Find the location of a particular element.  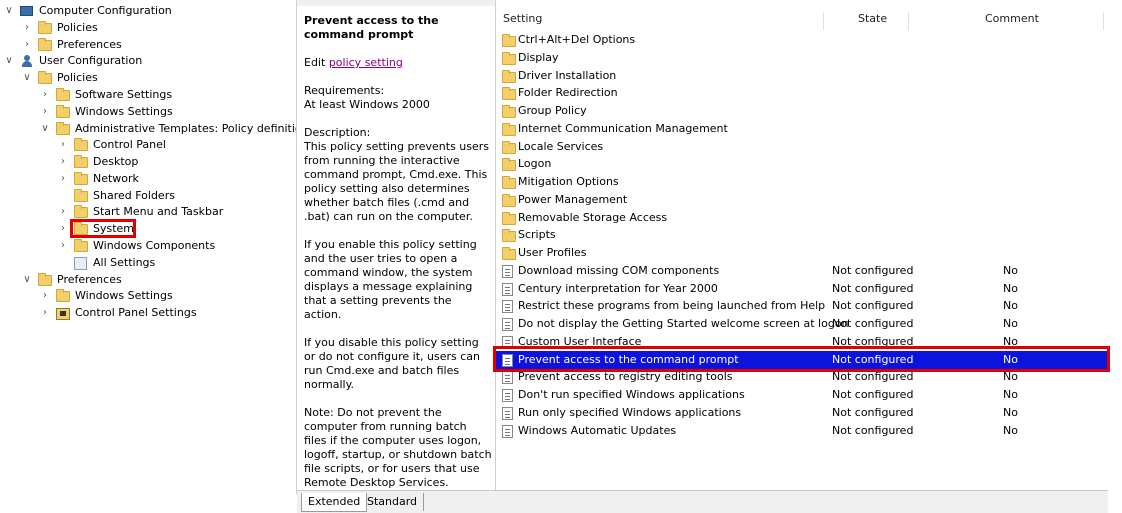

column-header-comment: Comment is located at coordinates (1012, 19).